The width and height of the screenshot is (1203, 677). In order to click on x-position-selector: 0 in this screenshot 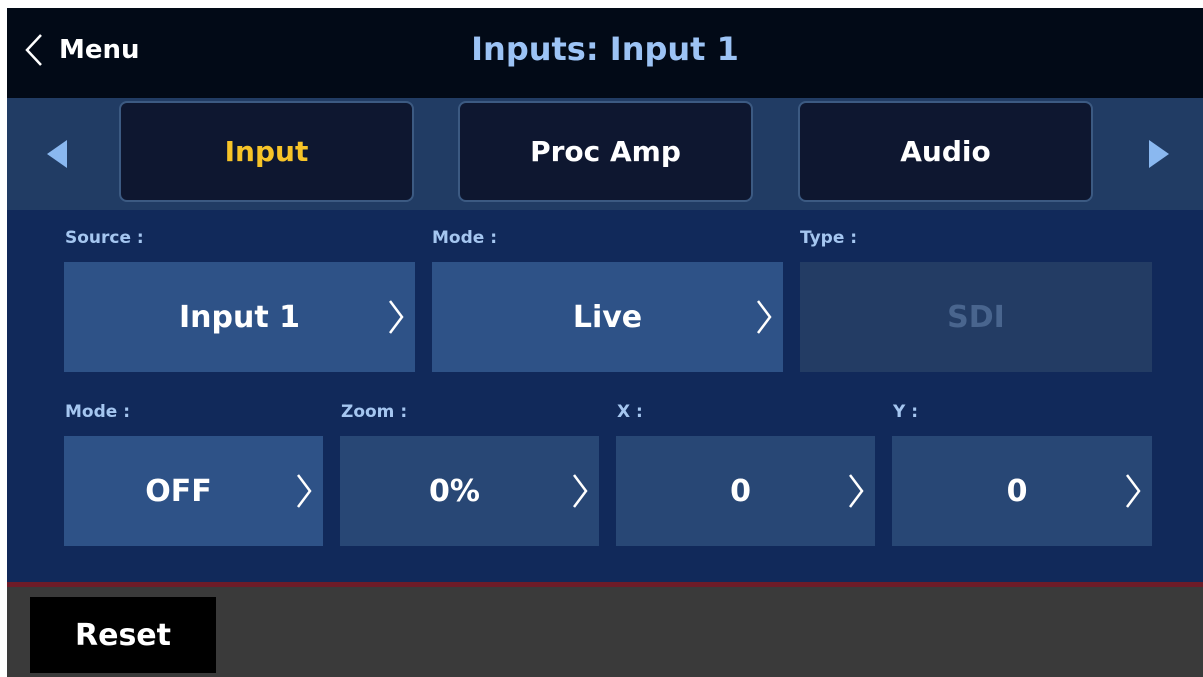, I will do `click(745, 491)`.